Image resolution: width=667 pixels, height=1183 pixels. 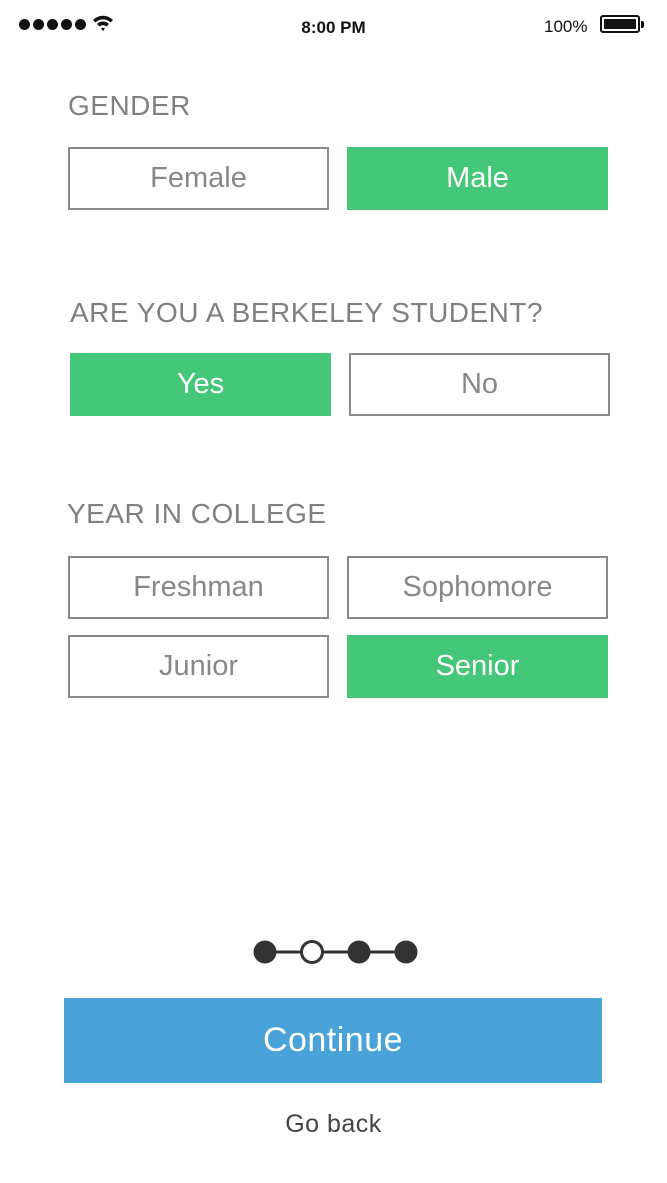 What do you see at coordinates (566, 26) in the screenshot?
I see `battery-percent: 100%` at bounding box center [566, 26].